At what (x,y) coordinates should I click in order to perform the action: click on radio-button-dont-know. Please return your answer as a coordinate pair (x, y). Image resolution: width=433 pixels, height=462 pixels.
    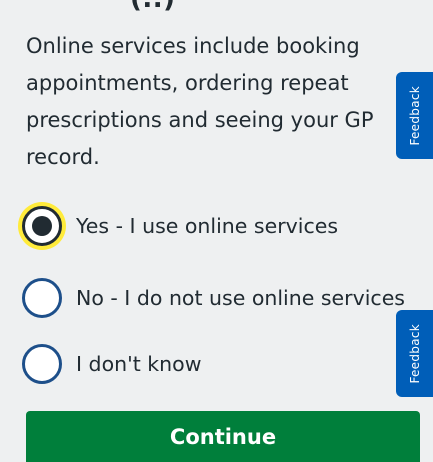
    Looking at the image, I should click on (42, 364).